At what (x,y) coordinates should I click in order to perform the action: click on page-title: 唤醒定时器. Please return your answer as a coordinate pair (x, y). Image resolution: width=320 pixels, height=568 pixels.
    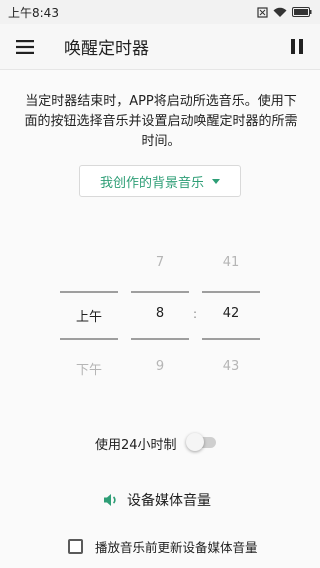
    Looking at the image, I should click on (106, 49).